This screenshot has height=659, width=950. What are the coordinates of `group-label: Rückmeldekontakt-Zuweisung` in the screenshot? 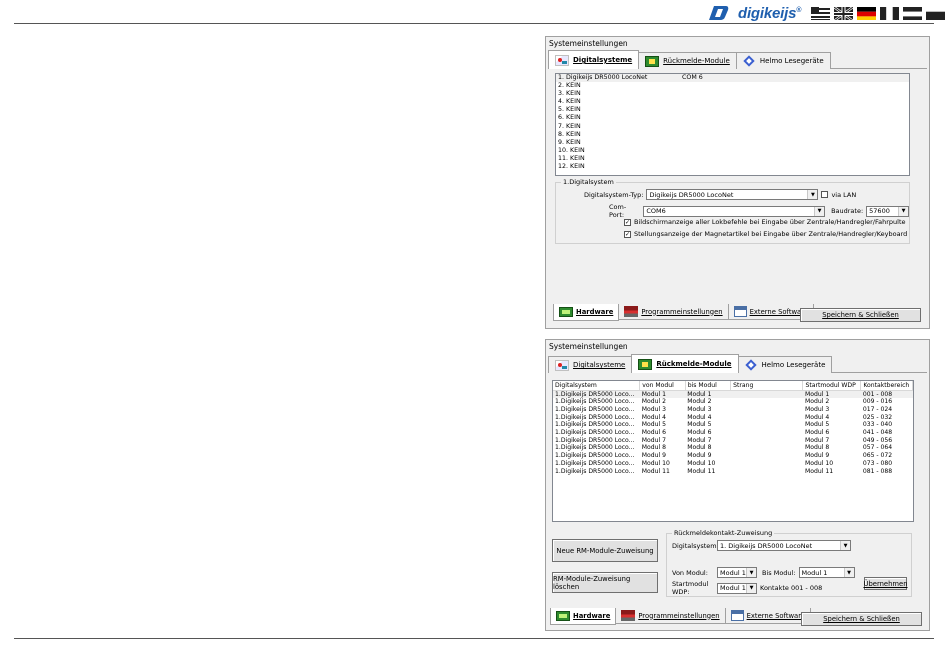 It's located at (723, 533).